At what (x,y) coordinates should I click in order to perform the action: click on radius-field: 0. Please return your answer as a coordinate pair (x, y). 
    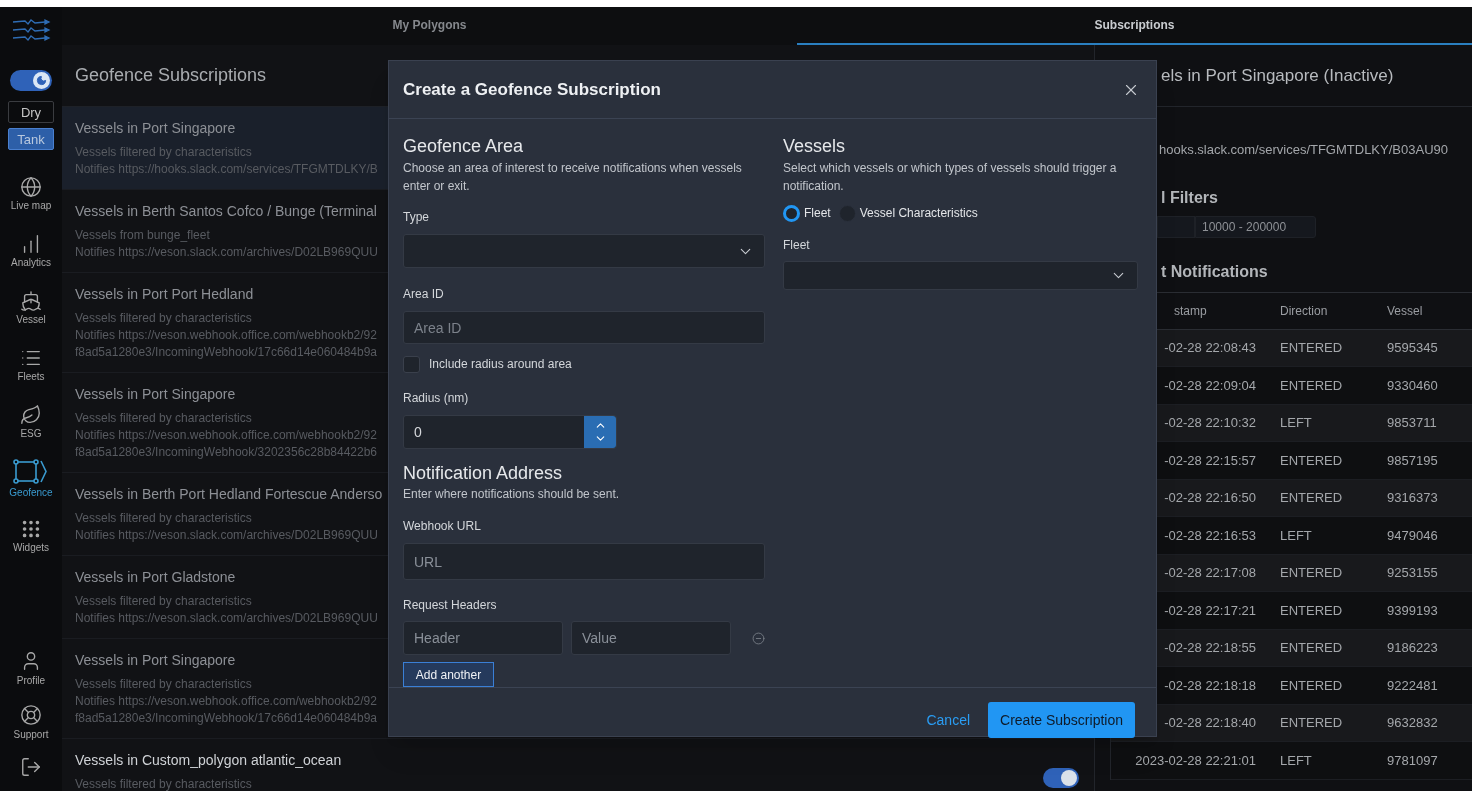
    Looking at the image, I should click on (510, 432).